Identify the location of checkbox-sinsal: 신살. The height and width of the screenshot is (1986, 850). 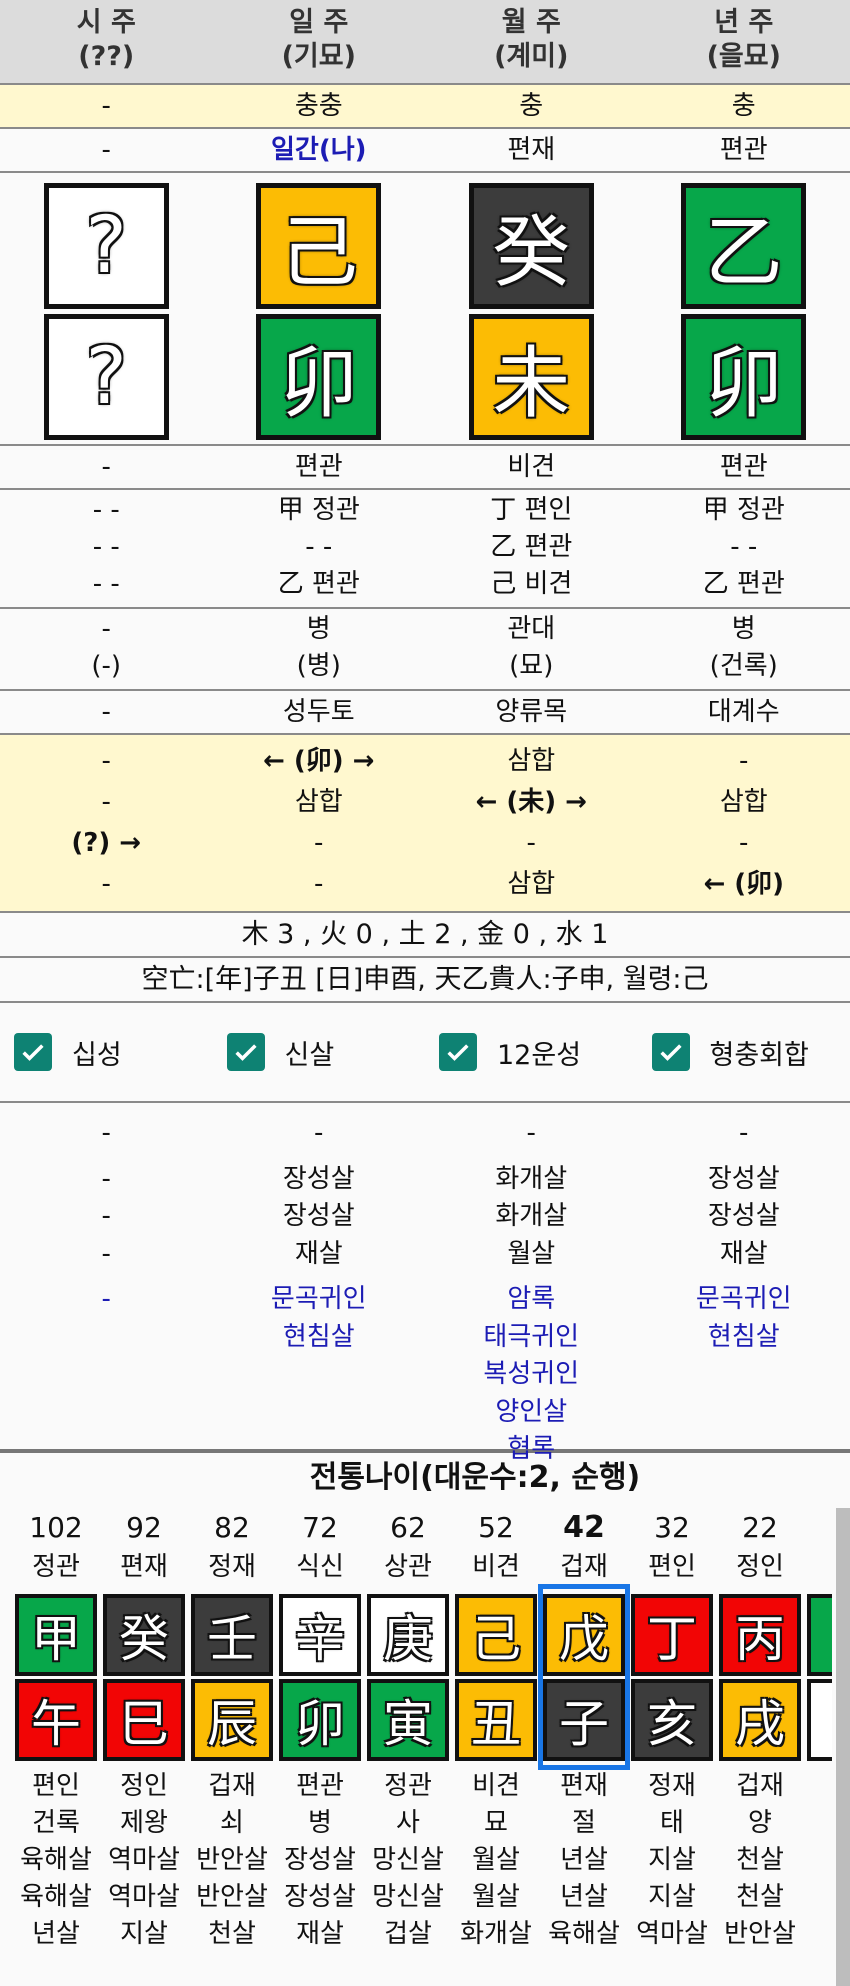
(319, 1052).